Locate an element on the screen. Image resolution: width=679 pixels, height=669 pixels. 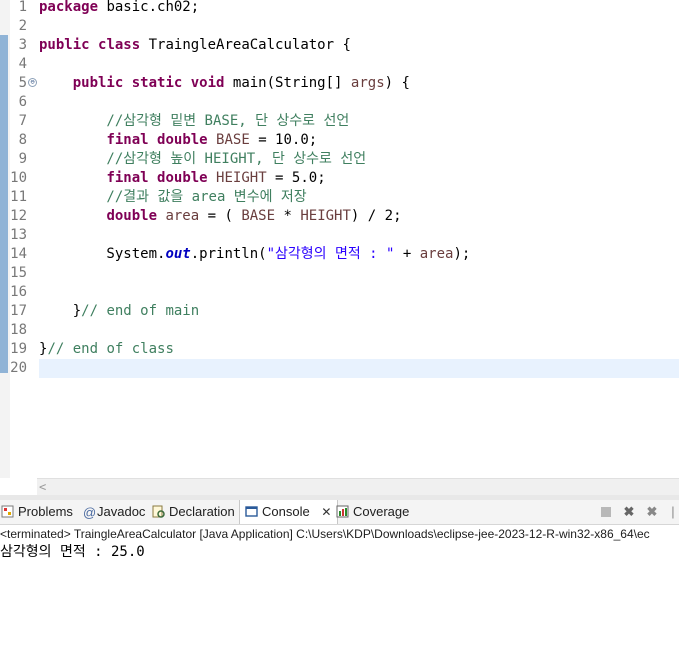
remove-all-terminated-icon: ✖ is located at coordinates (652, 512).